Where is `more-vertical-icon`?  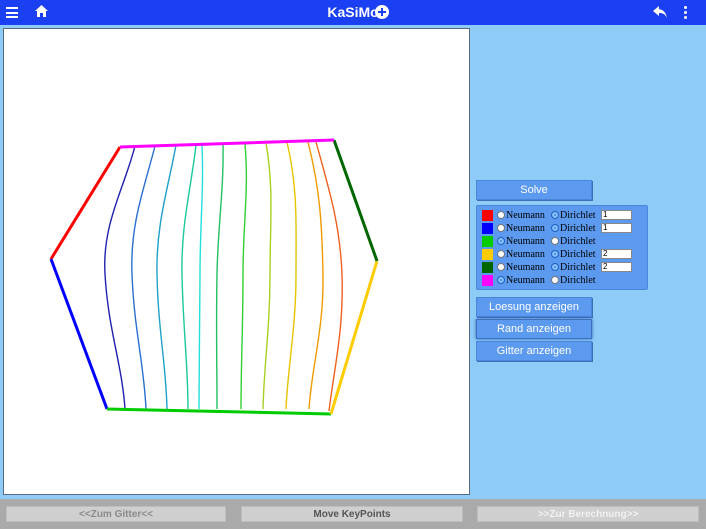 more-vertical-icon is located at coordinates (686, 12).